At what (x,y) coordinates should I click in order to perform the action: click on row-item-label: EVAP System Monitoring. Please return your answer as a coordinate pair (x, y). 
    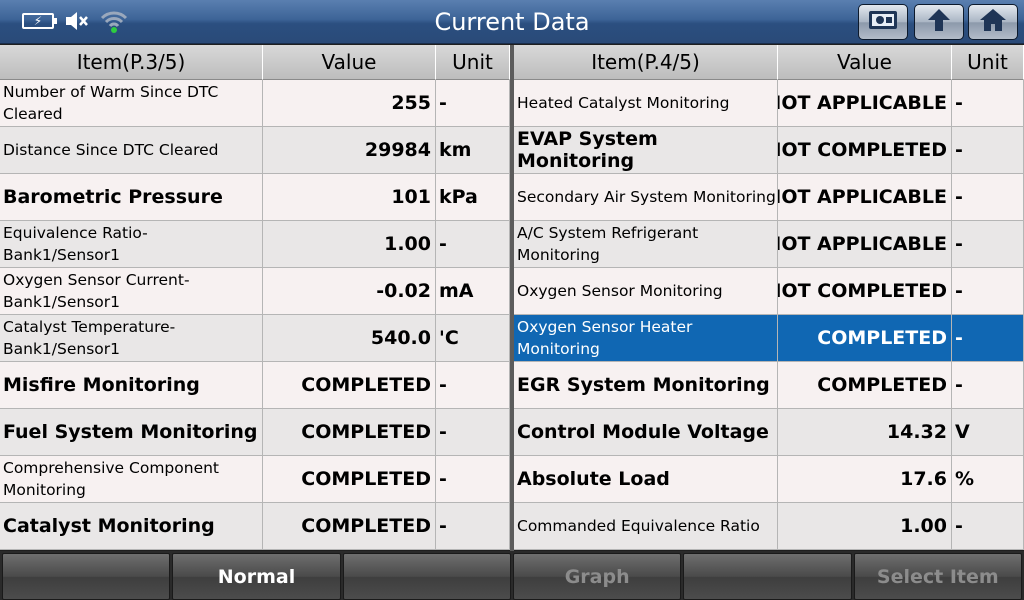
    Looking at the image, I should click on (646, 150).